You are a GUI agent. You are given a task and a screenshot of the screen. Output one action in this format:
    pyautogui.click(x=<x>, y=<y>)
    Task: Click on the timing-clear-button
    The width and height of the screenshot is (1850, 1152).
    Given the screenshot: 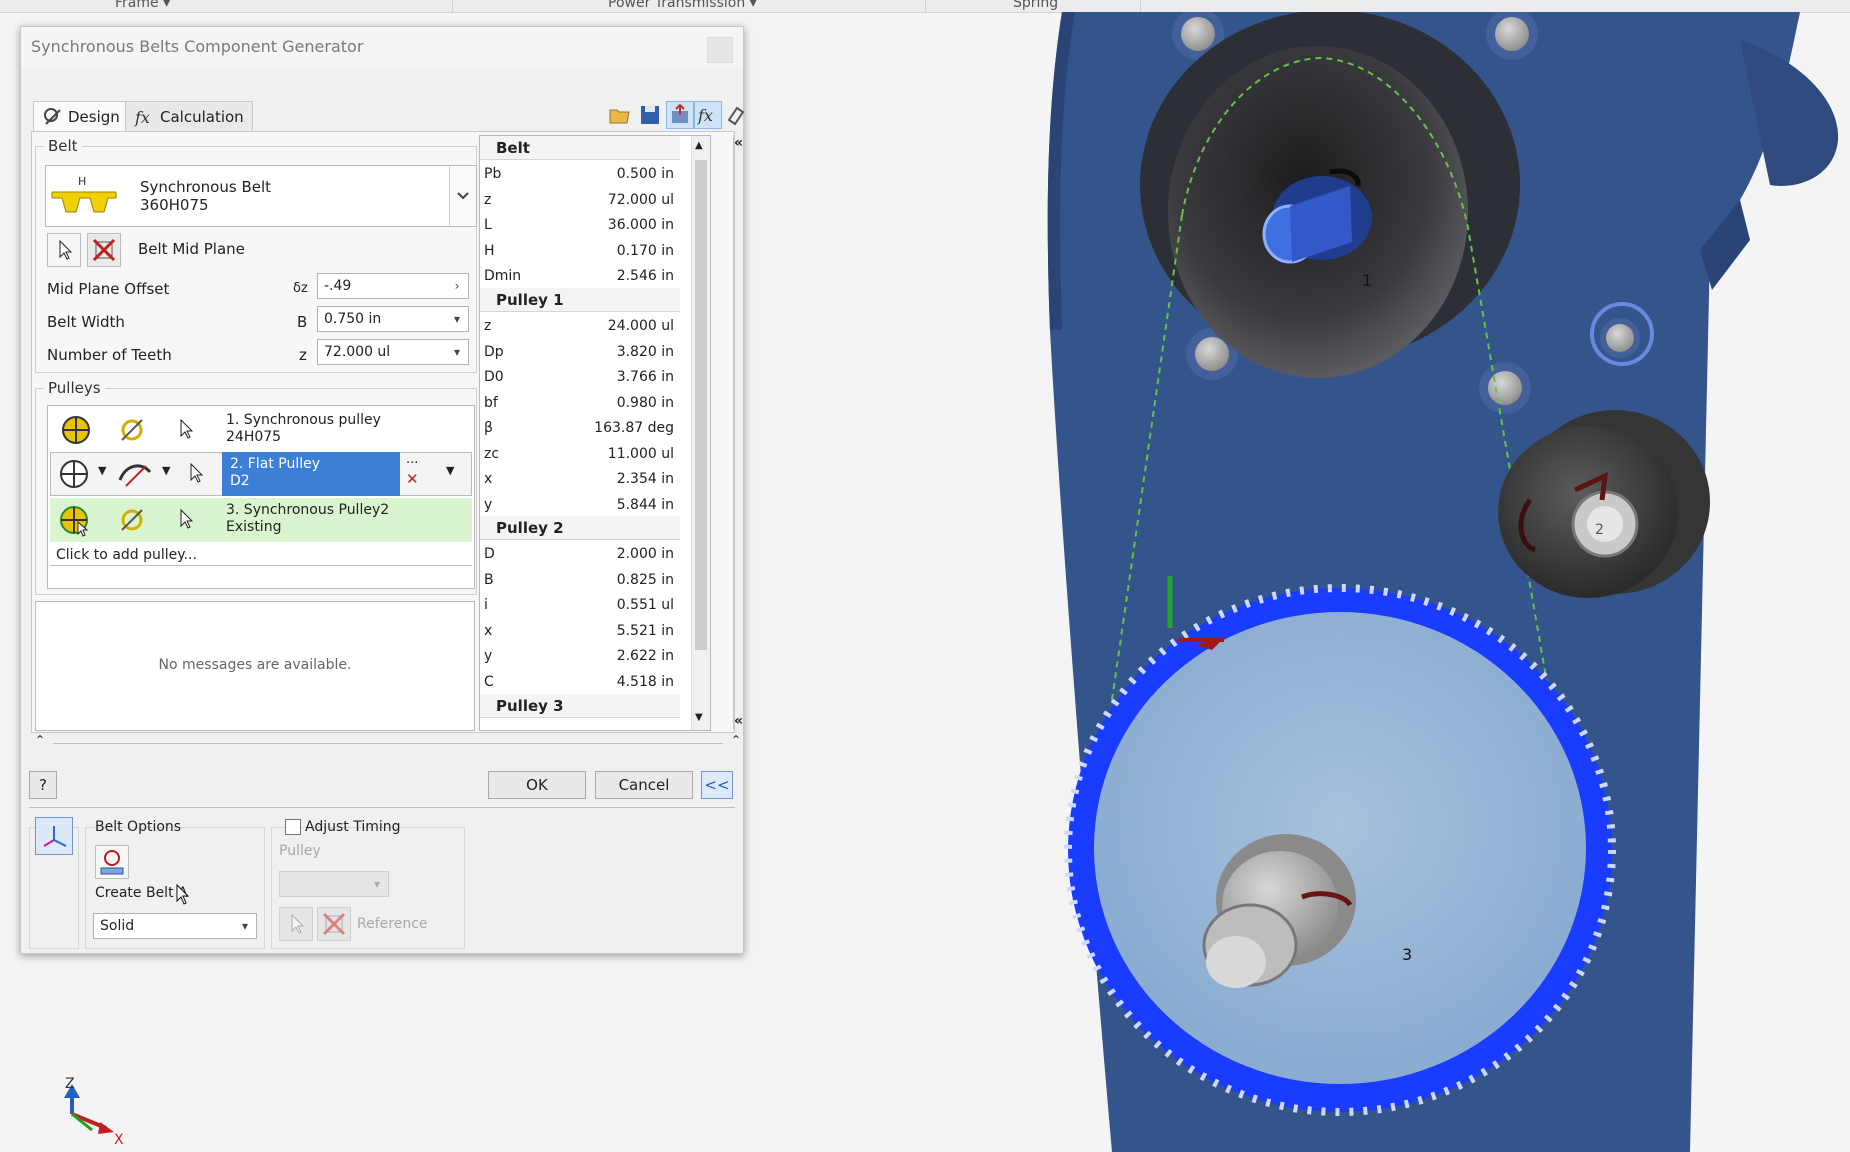 What is the action you would take?
    pyautogui.click(x=334, y=924)
    